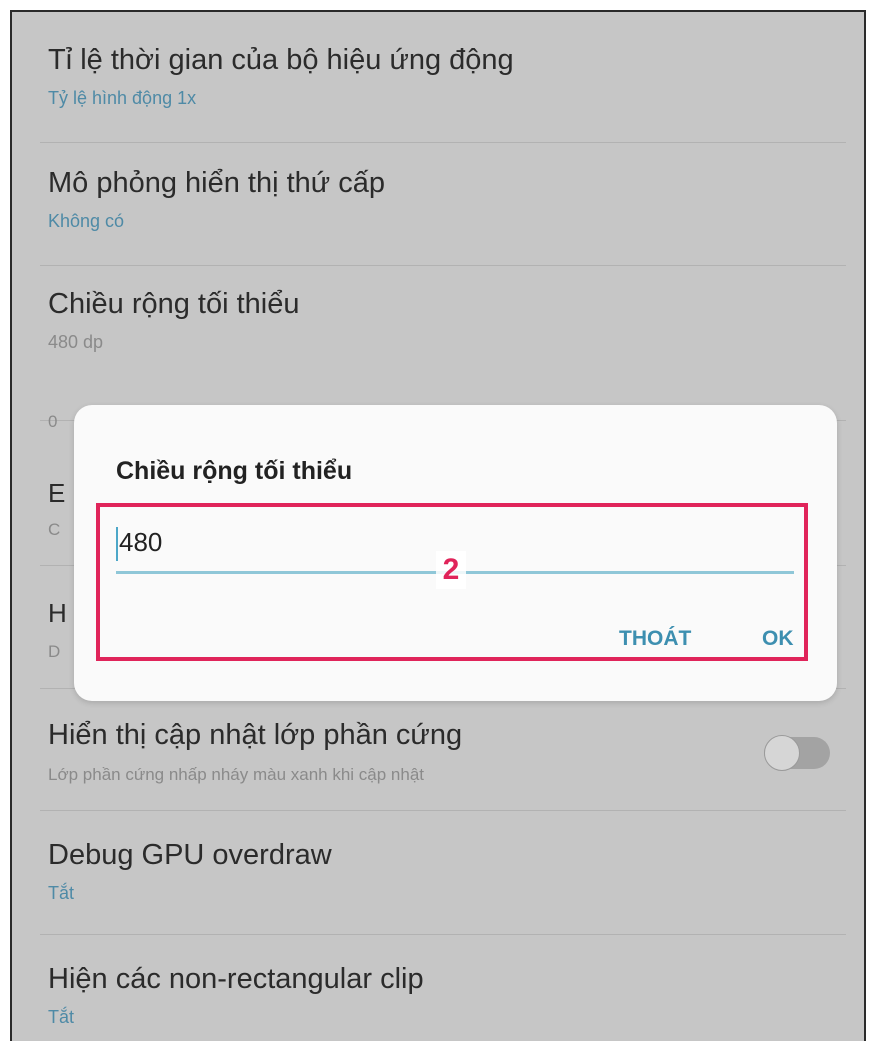 The image size is (870, 1041). I want to click on ok-button: OK, so click(778, 639).